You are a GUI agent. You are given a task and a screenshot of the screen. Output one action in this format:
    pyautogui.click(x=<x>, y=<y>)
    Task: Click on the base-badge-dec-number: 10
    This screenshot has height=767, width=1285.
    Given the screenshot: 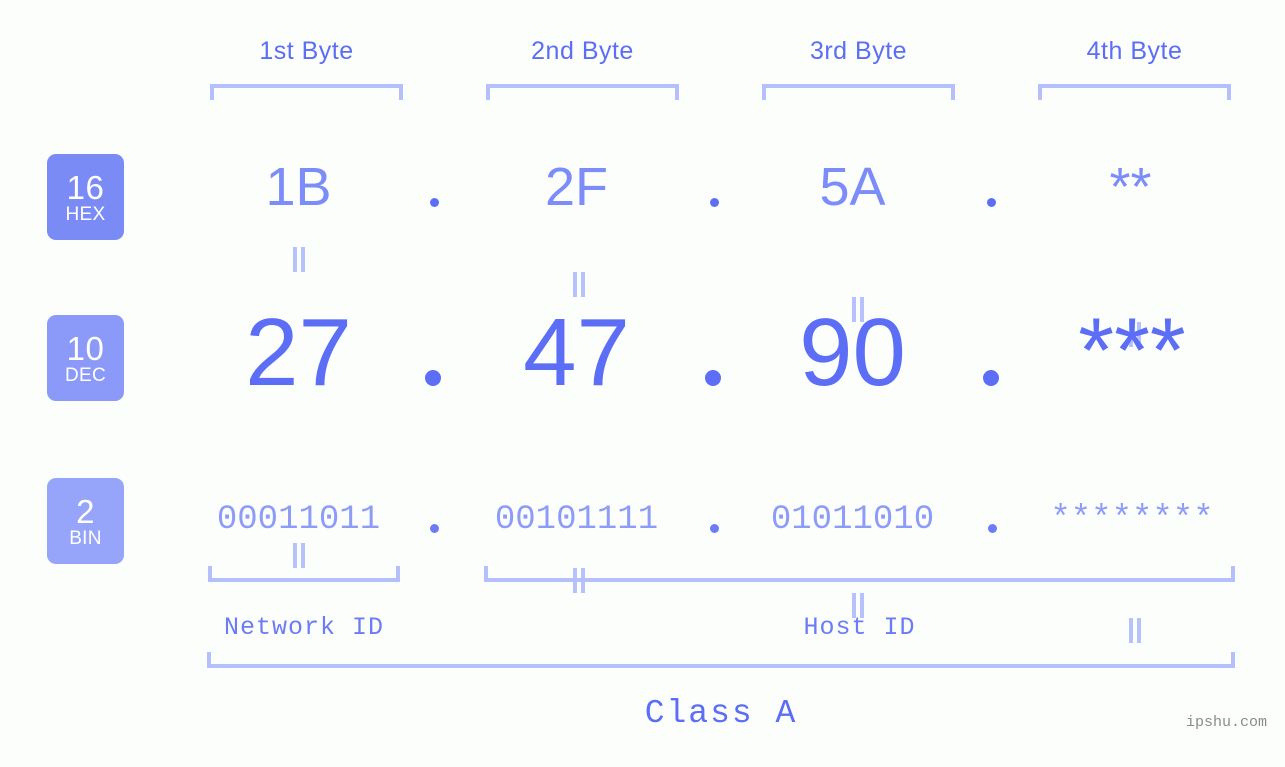 What is the action you would take?
    pyautogui.click(x=85, y=348)
    